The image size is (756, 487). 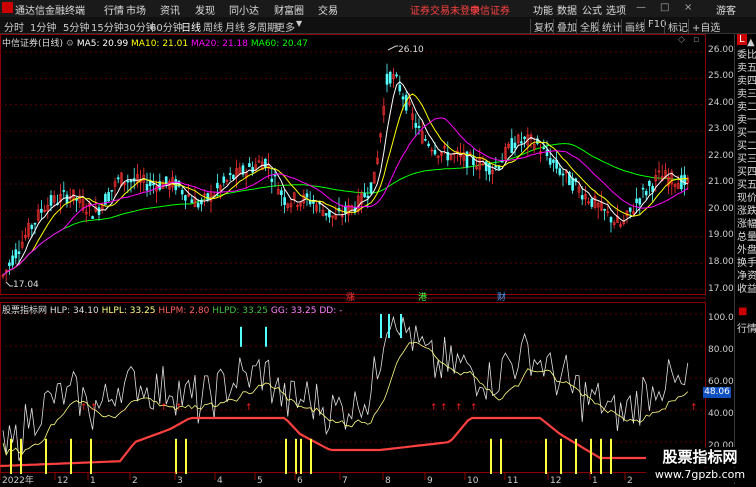 I want to click on more-chevron-icon: ▼, so click(x=299, y=23).